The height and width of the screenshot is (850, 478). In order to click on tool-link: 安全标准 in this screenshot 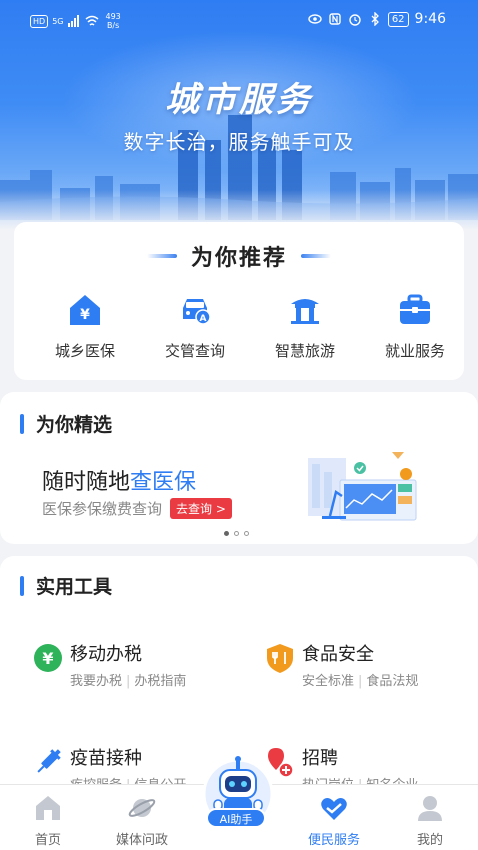, I will do `click(328, 681)`.